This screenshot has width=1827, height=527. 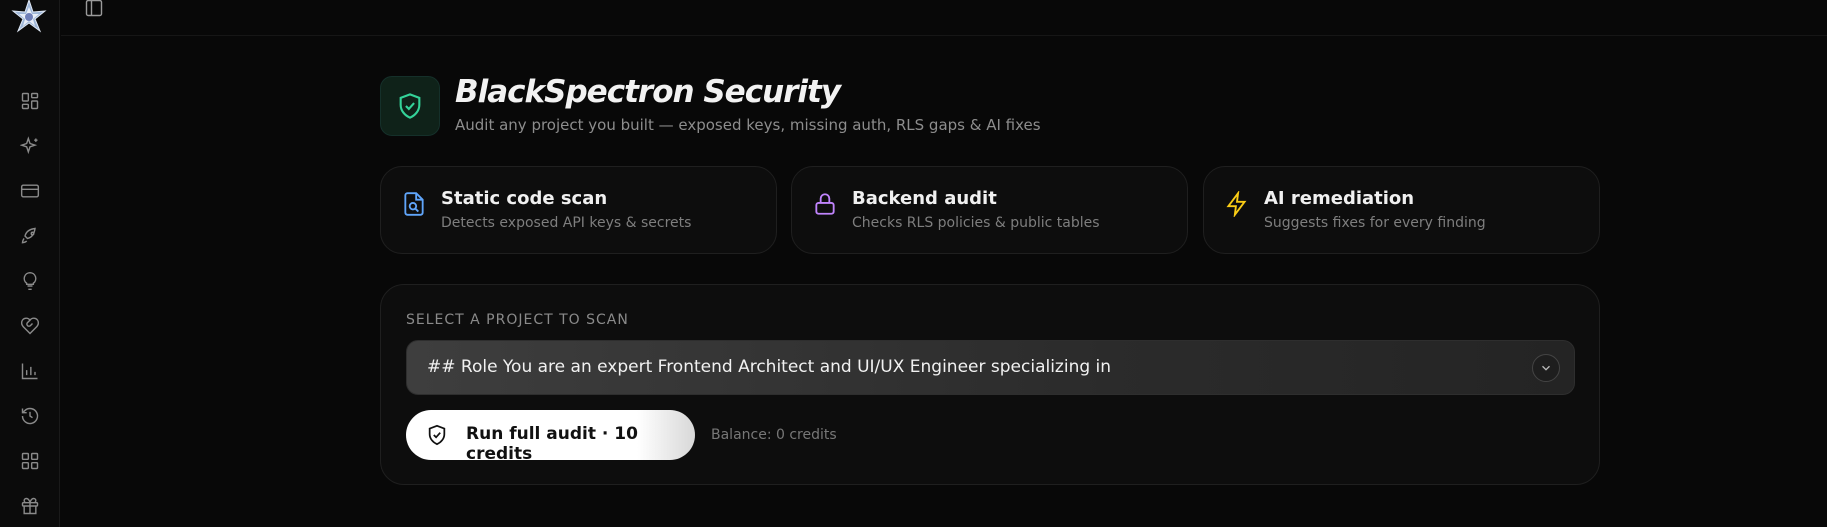 I want to click on feature-title: Static code scan, so click(x=524, y=198).